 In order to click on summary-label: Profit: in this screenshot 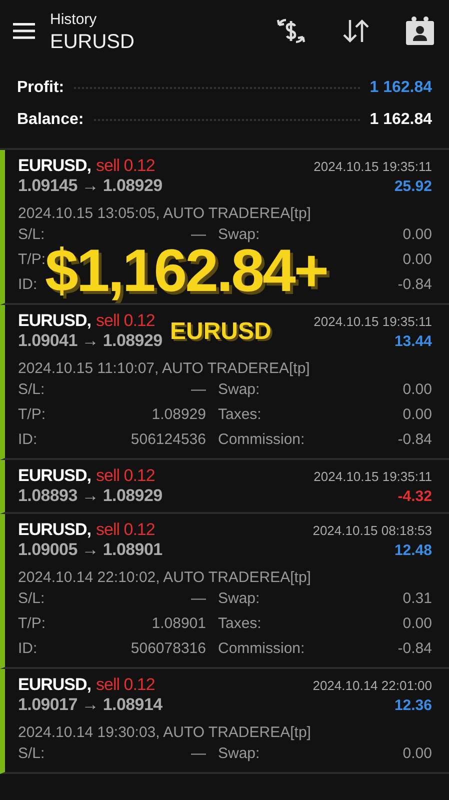, I will do `click(40, 88)`.